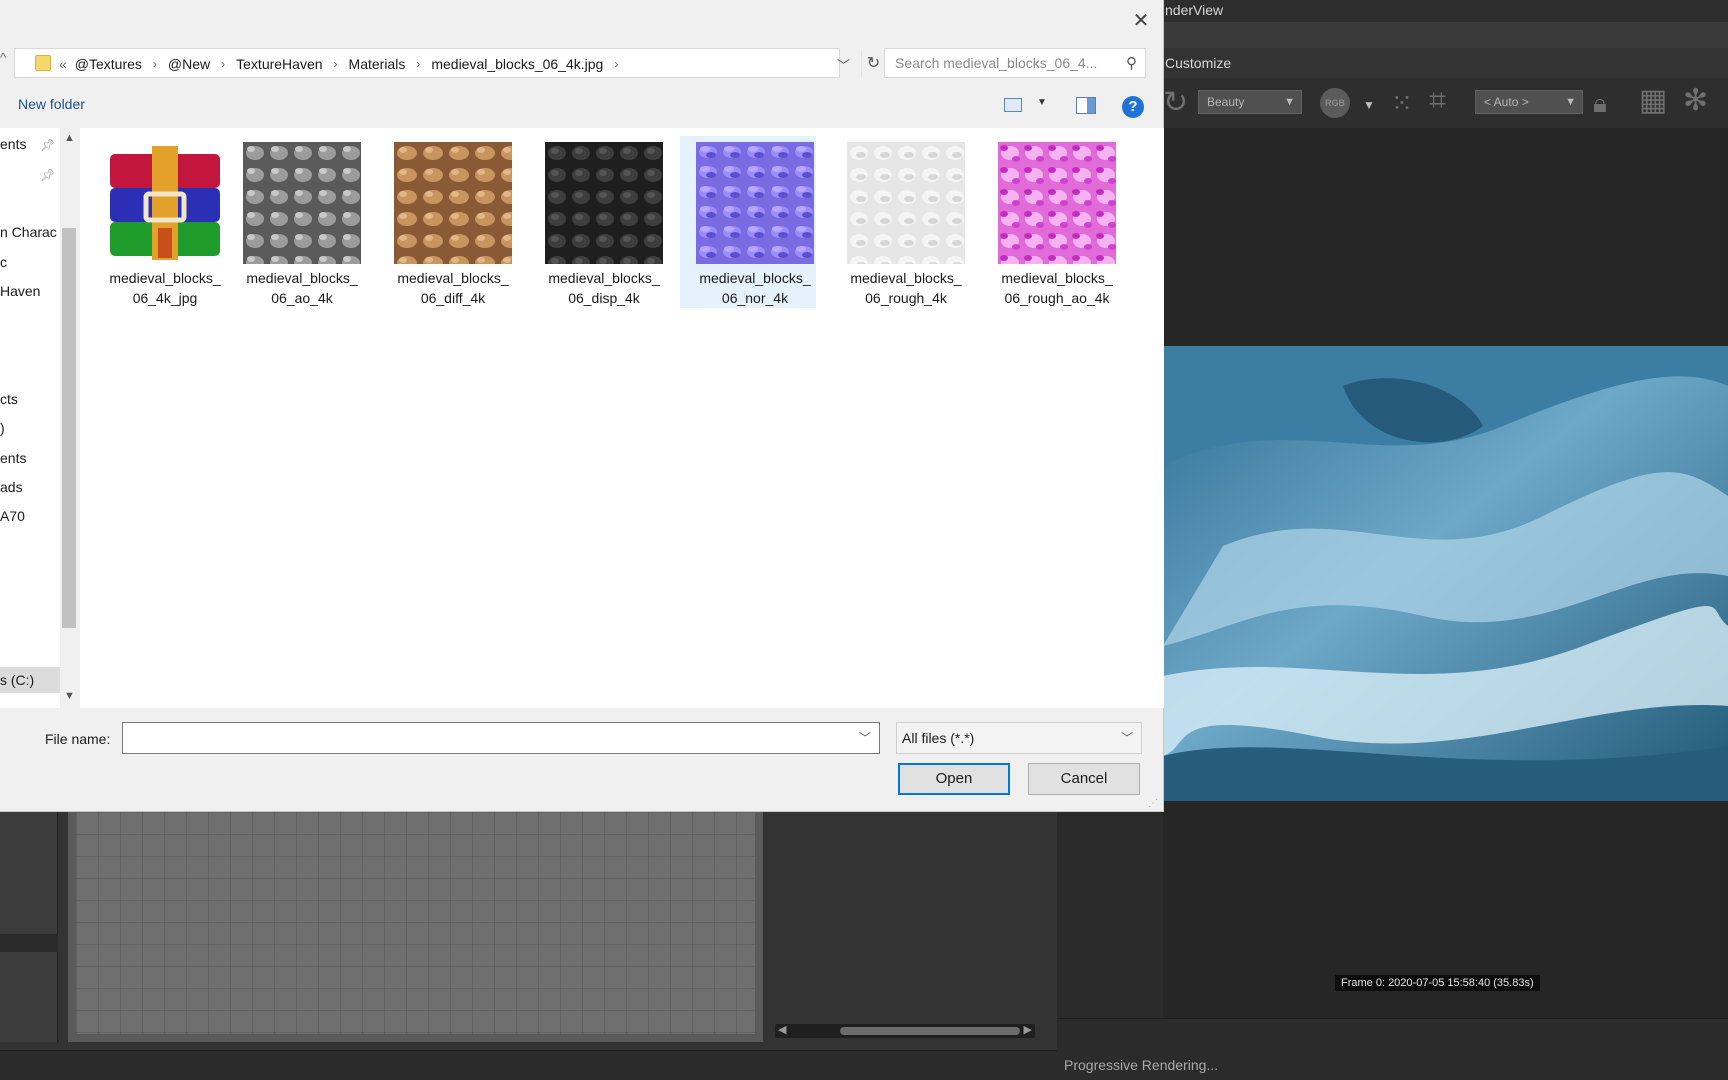 This screenshot has height=1080, width=1728. I want to click on file-name-combobox: ﹀, so click(501, 738).